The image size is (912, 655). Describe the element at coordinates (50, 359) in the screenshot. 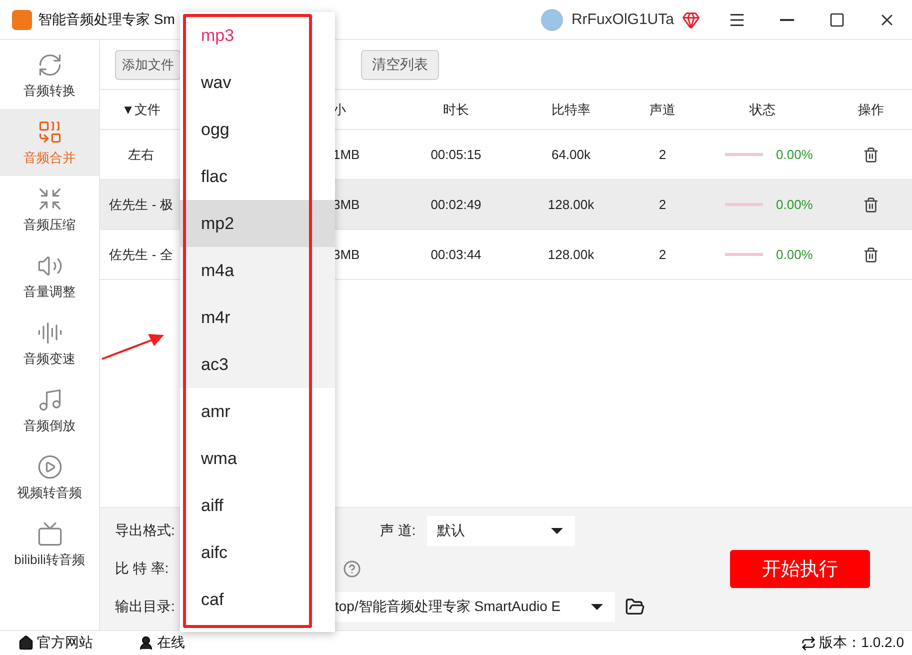

I see `sidebar-label: 音频变速` at that location.